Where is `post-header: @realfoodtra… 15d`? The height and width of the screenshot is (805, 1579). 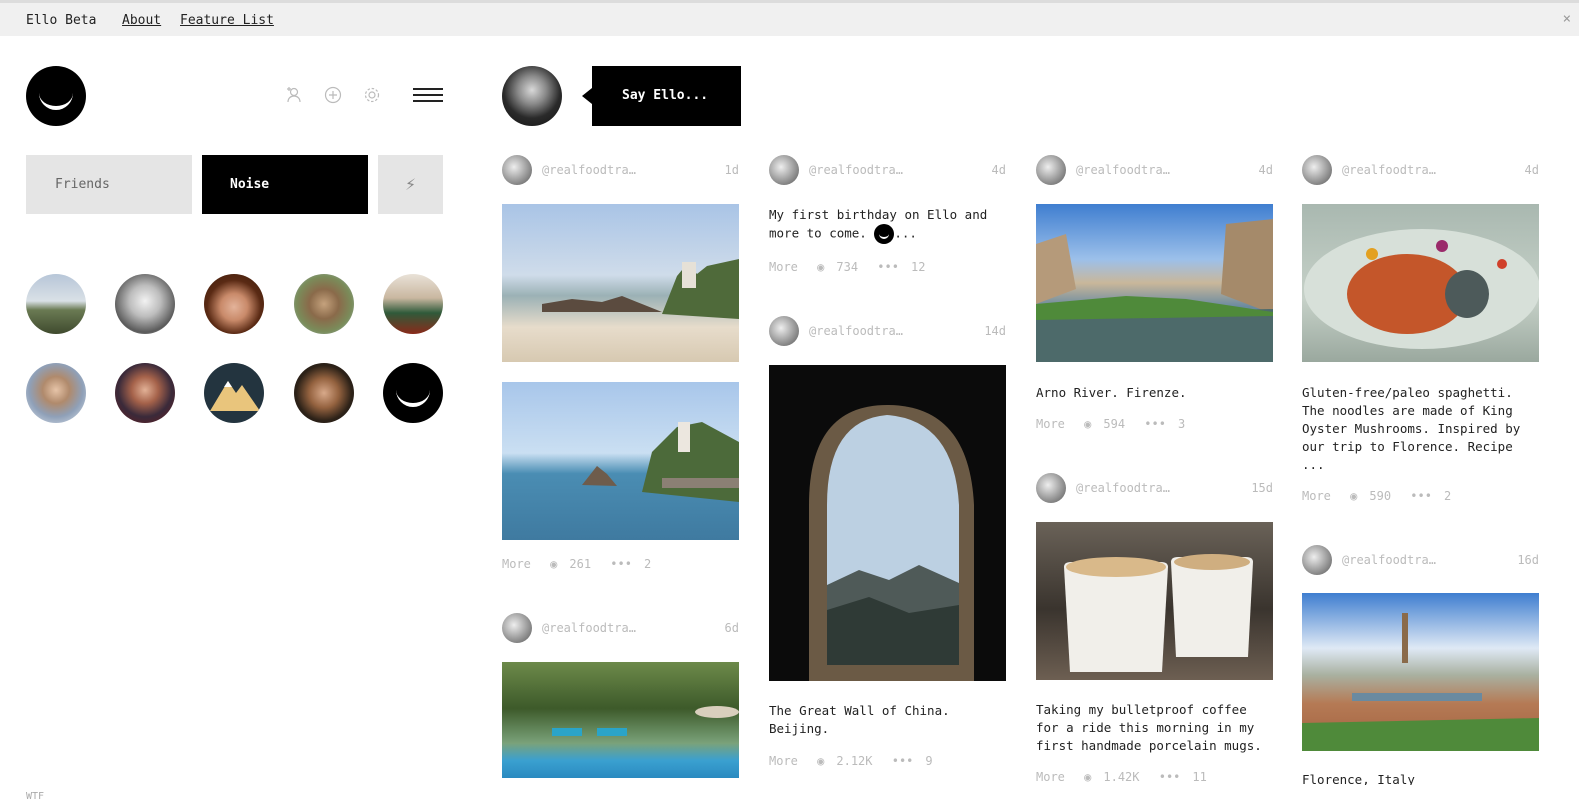
post-header: @realfoodtra… 15d is located at coordinates (1154, 488).